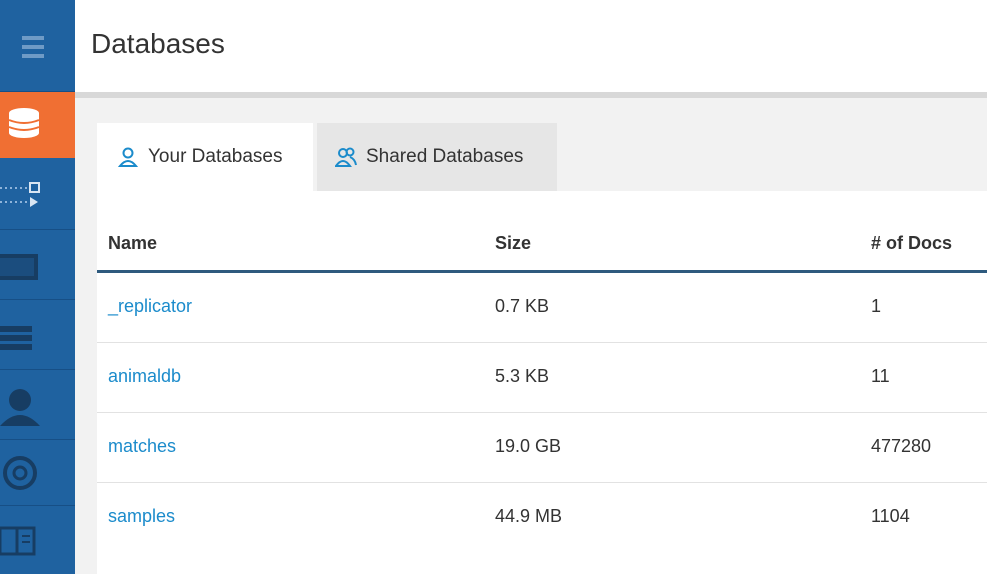 This screenshot has width=987, height=574. I want to click on database-icon, so click(24, 123).